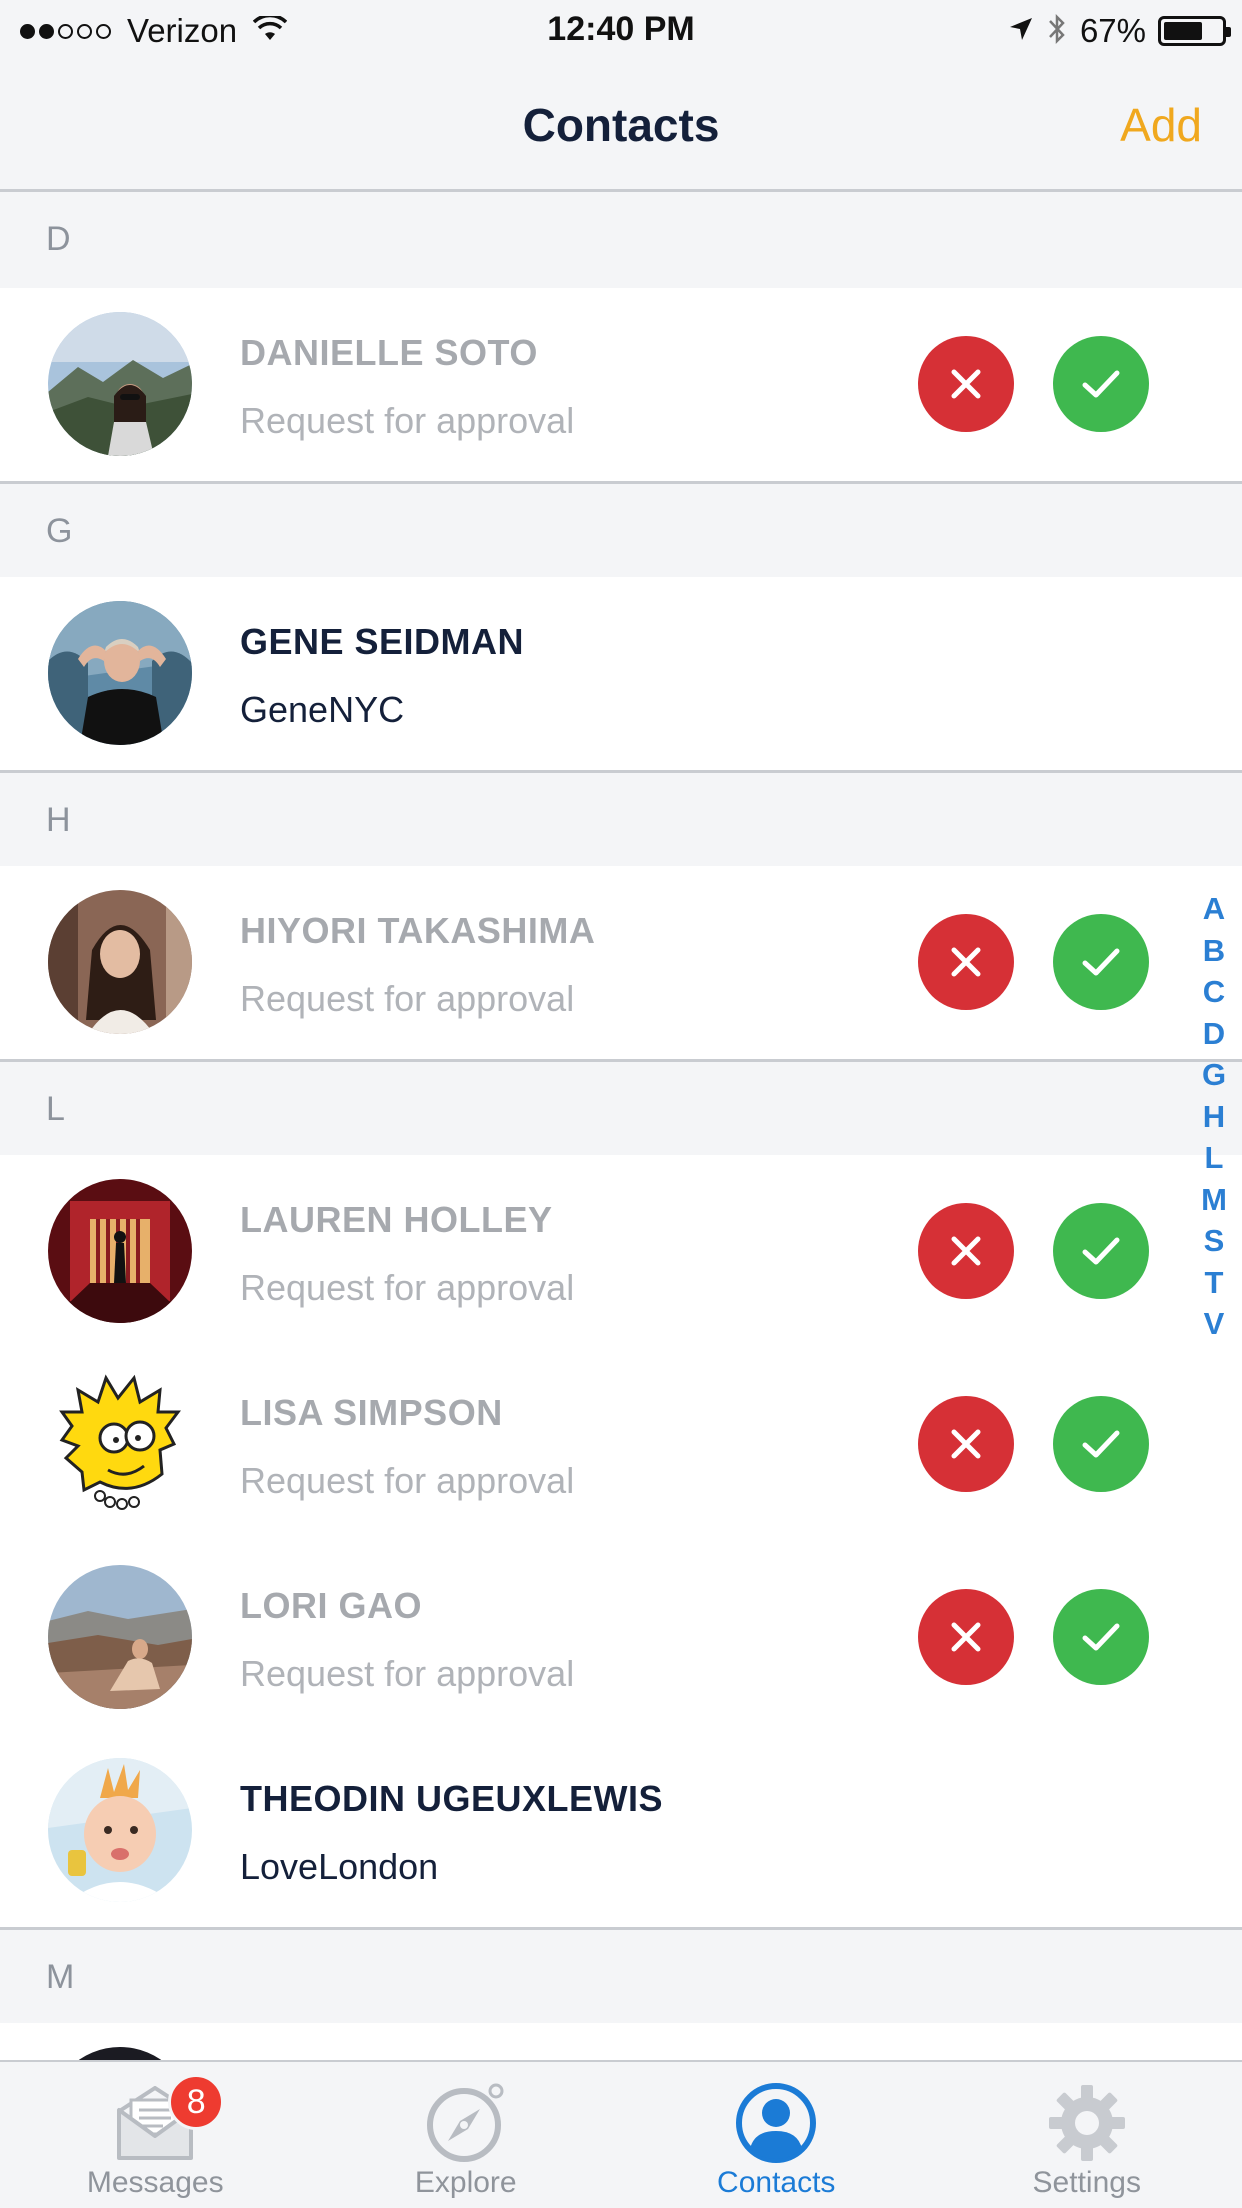 This screenshot has width=1242, height=2208. I want to click on section-letter: L, so click(55, 1109).